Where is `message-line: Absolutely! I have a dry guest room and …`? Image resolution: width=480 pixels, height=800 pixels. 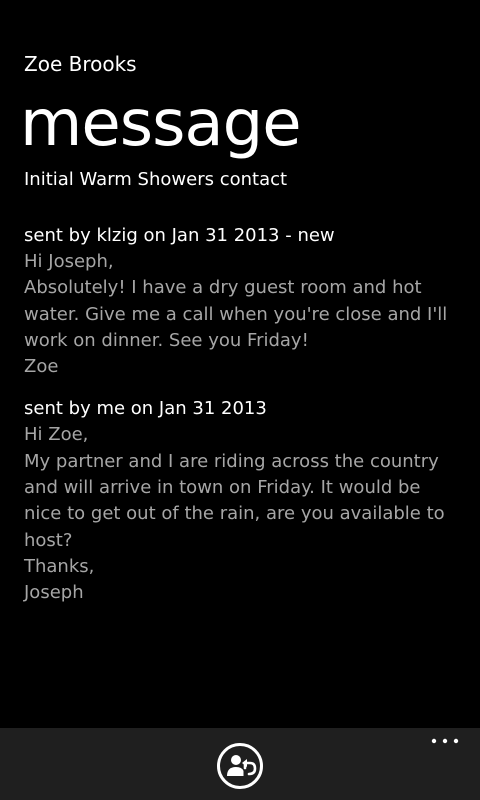 message-line: Absolutely! I have a dry guest room and … is located at coordinates (223, 288).